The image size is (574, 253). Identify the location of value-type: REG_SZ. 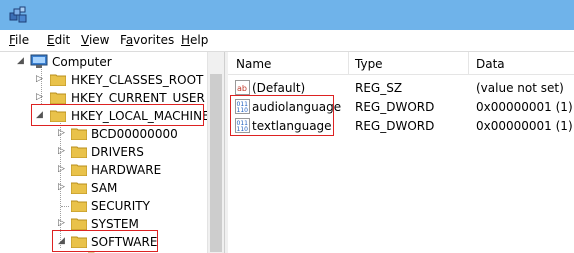
(379, 88).